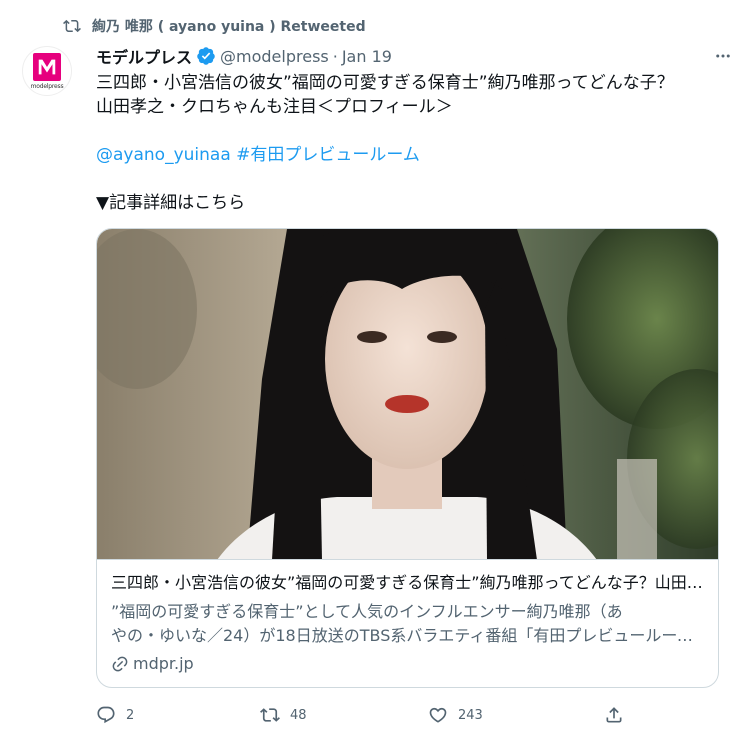 This screenshot has width=755, height=734. What do you see at coordinates (385, 83) in the screenshot?
I see `tweet-text-line: 三四郎・小宮浩信の彼女”福岡の可愛すぎる保育士”絢乃唯那ってどんな子？` at bounding box center [385, 83].